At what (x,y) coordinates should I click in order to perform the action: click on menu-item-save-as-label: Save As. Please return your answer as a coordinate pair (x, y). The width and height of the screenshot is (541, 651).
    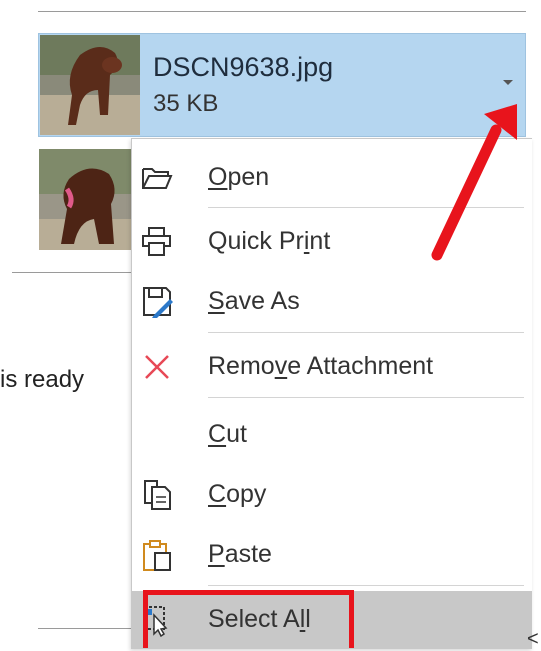
    Looking at the image, I should click on (254, 301).